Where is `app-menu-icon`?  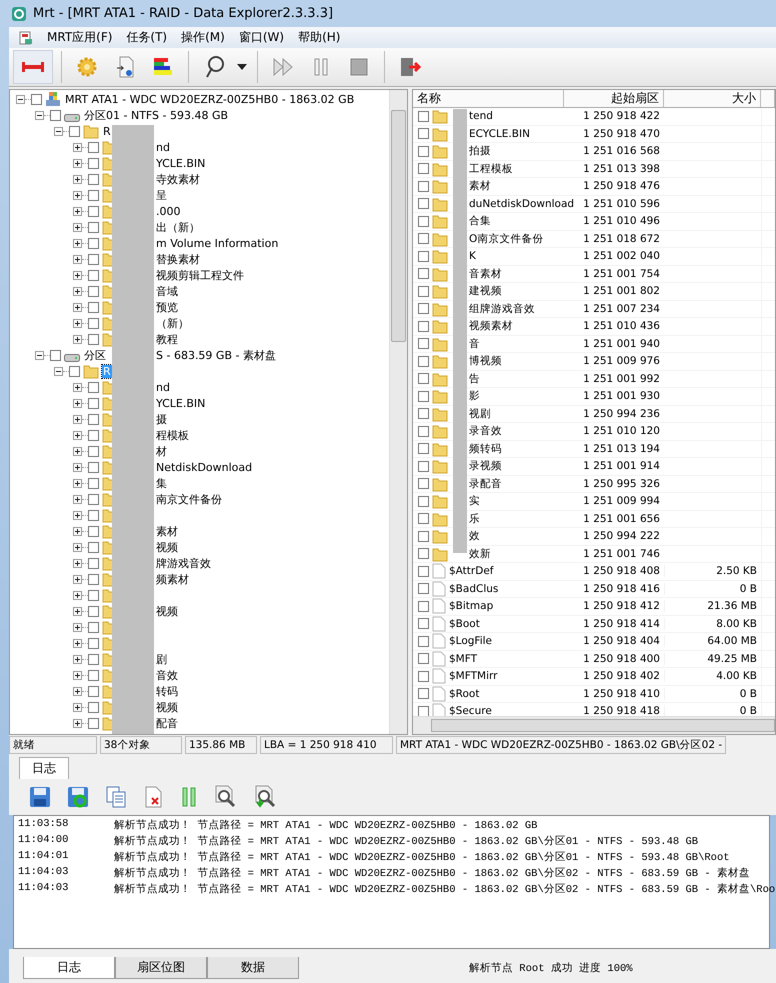 app-menu-icon is located at coordinates (26, 37).